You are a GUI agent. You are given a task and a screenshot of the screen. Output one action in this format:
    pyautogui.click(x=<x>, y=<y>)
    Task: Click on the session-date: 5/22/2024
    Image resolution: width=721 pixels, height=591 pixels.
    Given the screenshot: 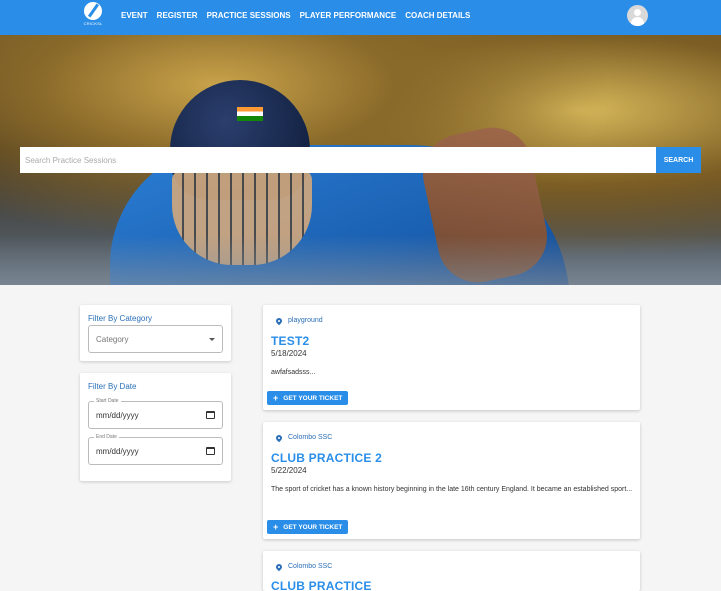 What is the action you would take?
    pyautogui.click(x=289, y=470)
    